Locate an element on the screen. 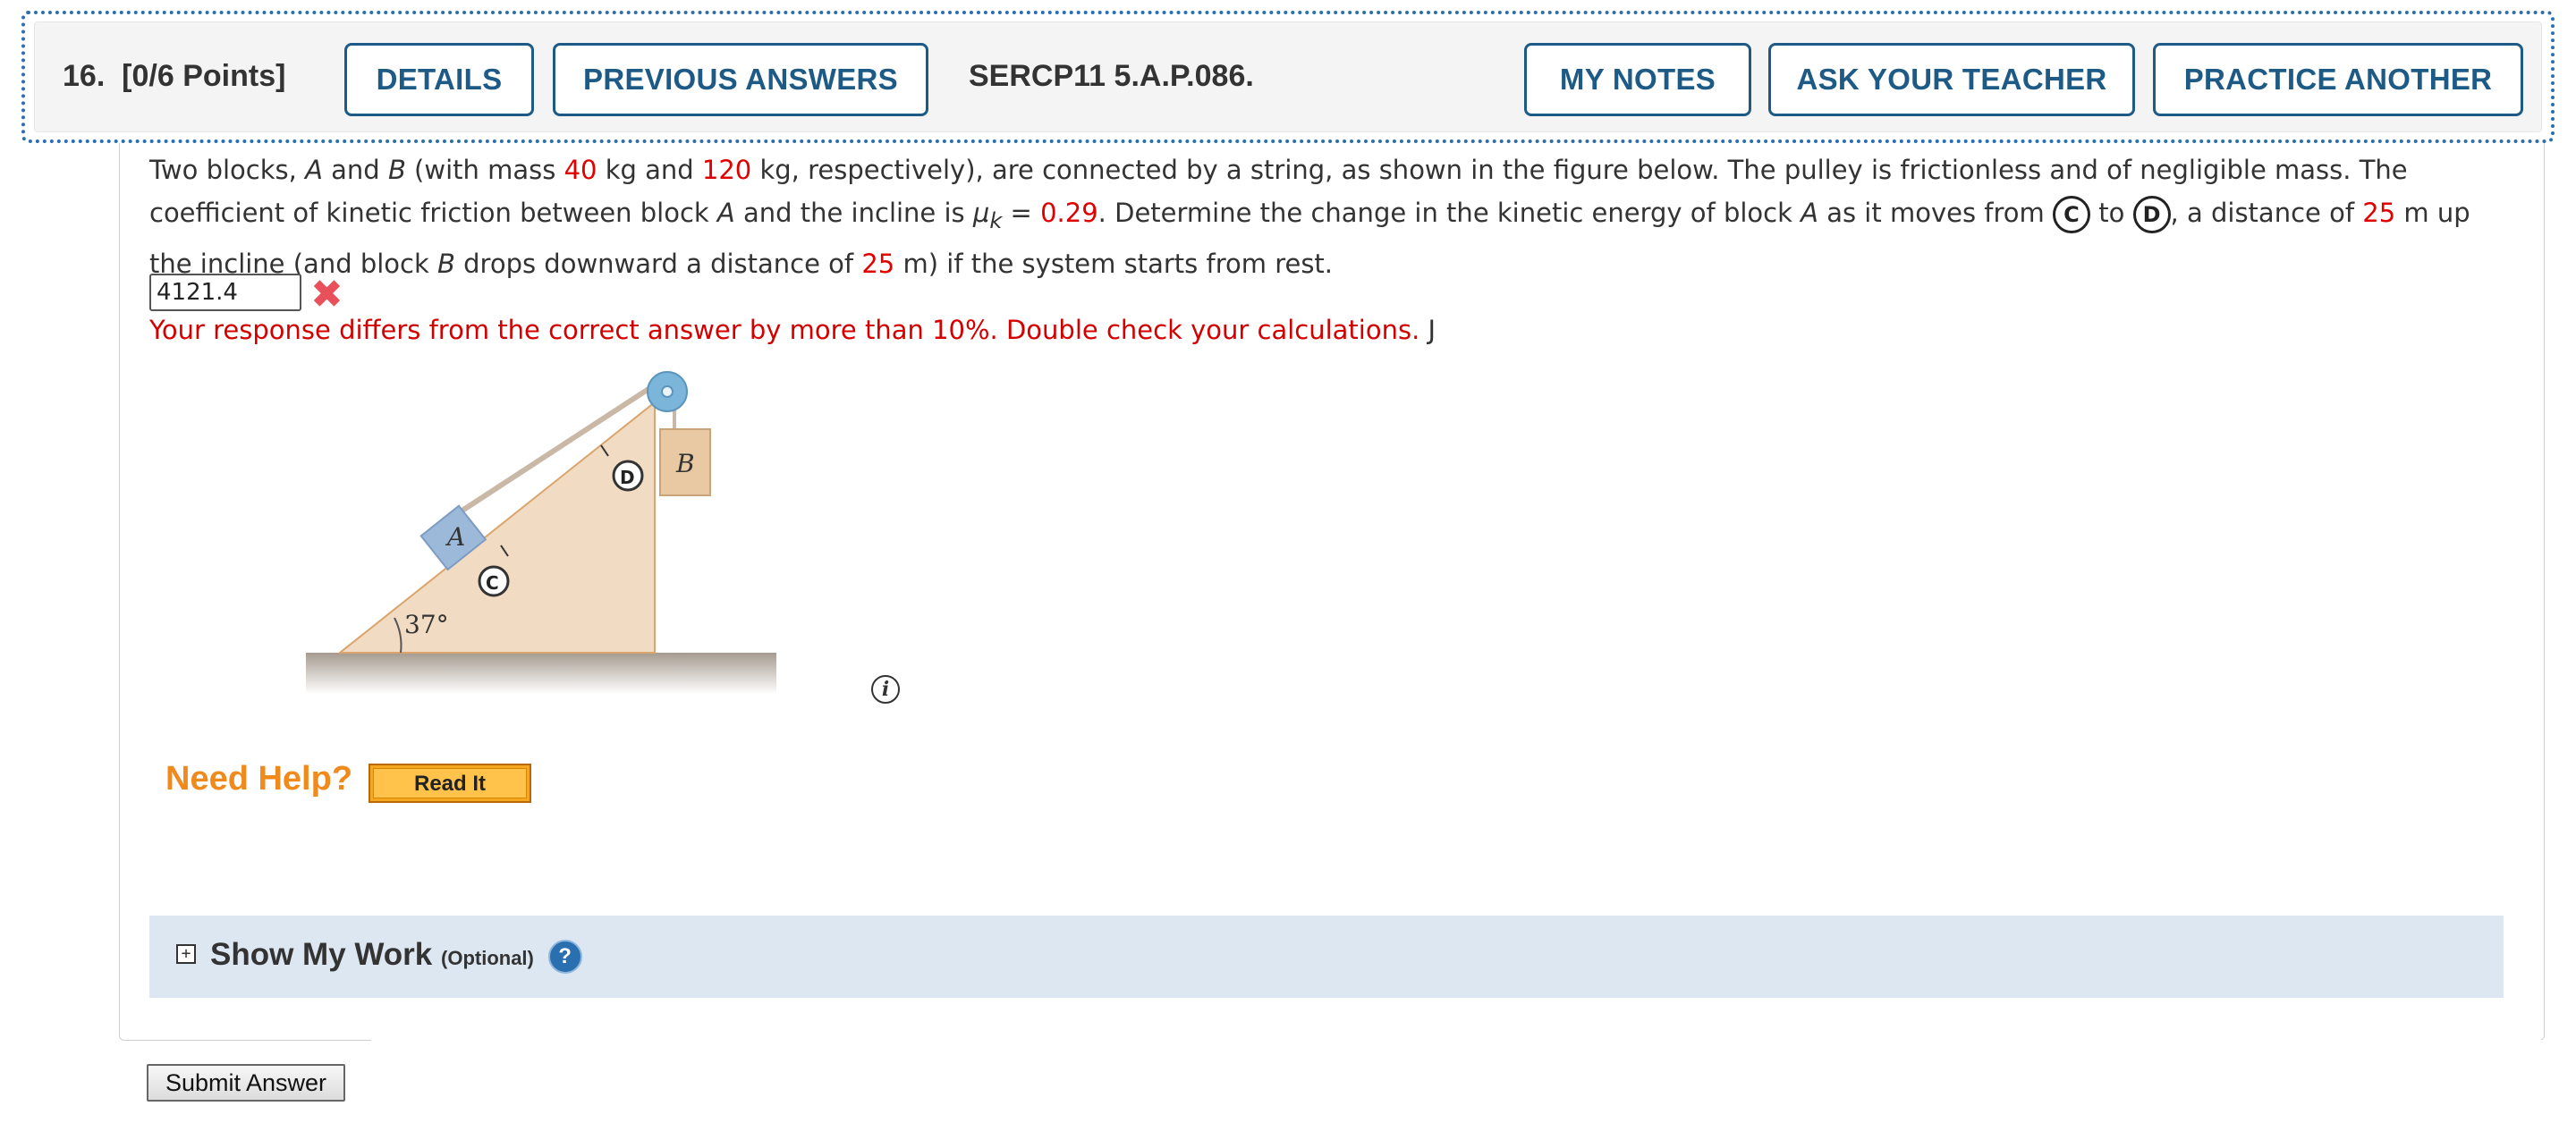 Image resolution: width=2576 pixels, height=1140 pixels. block-b-label: B is located at coordinates (685, 464).